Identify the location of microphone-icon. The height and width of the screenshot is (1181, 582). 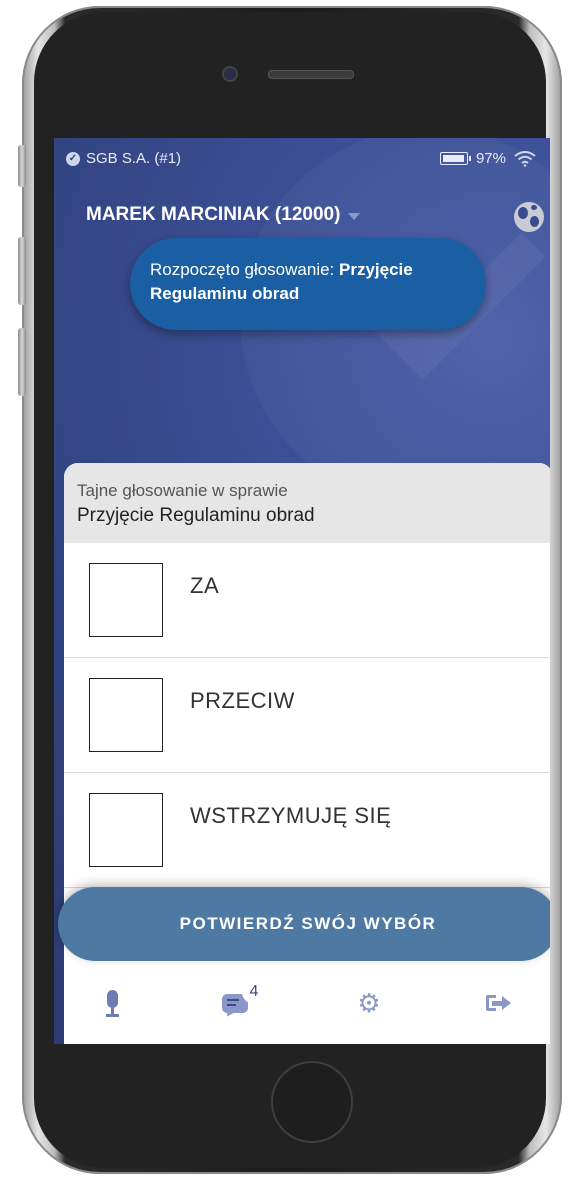
(113, 1003).